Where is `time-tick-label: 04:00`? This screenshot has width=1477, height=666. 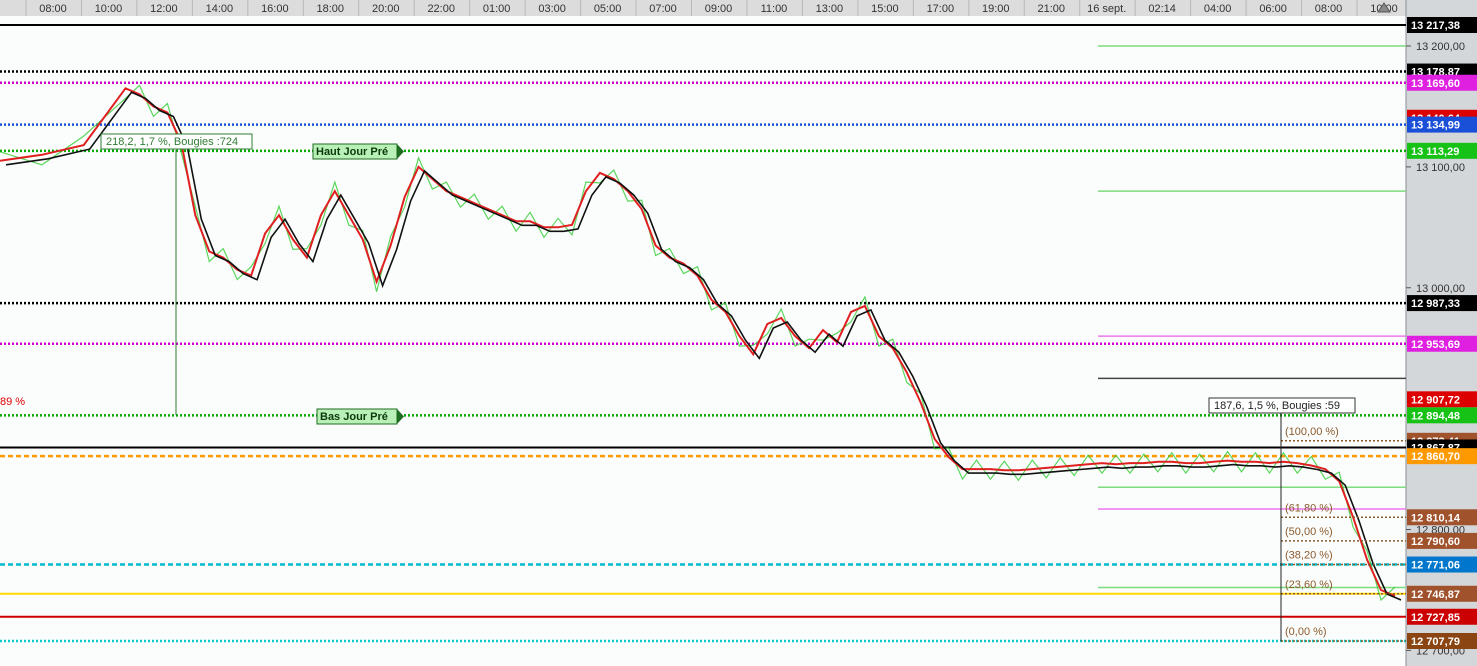 time-tick-label: 04:00 is located at coordinates (1218, 9).